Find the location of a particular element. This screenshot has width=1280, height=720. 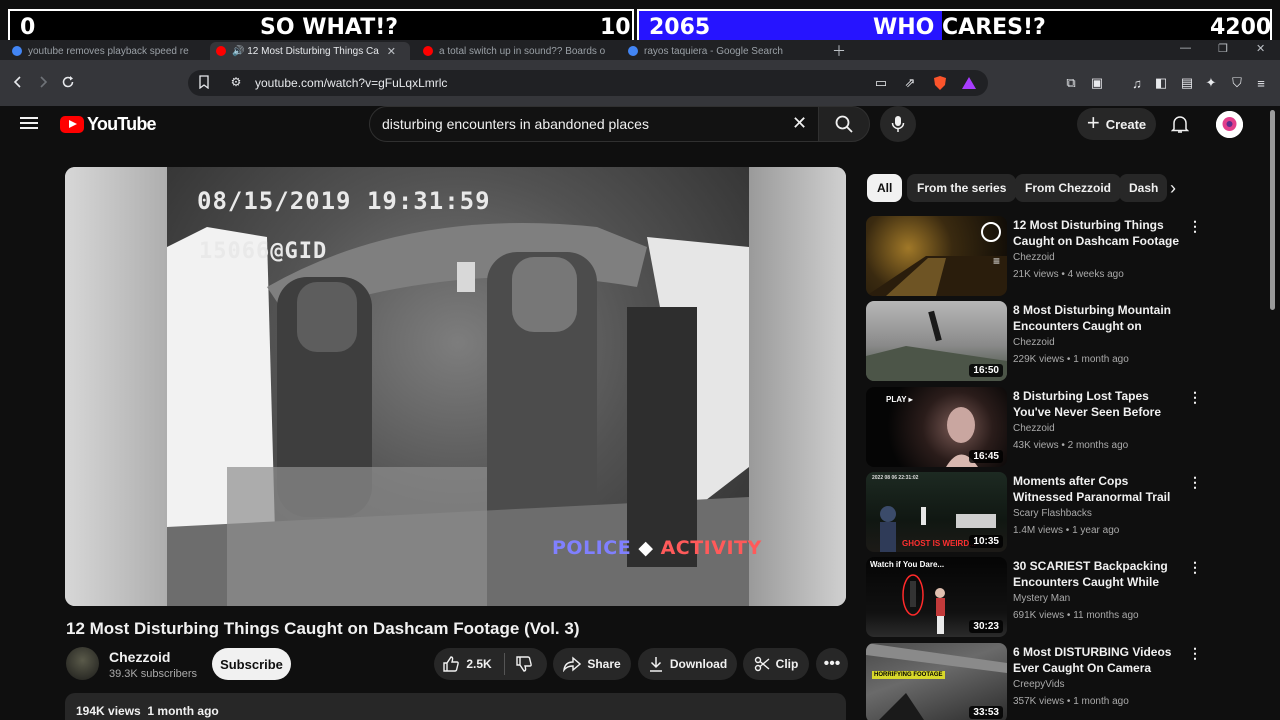

share-icon is located at coordinates (572, 664).